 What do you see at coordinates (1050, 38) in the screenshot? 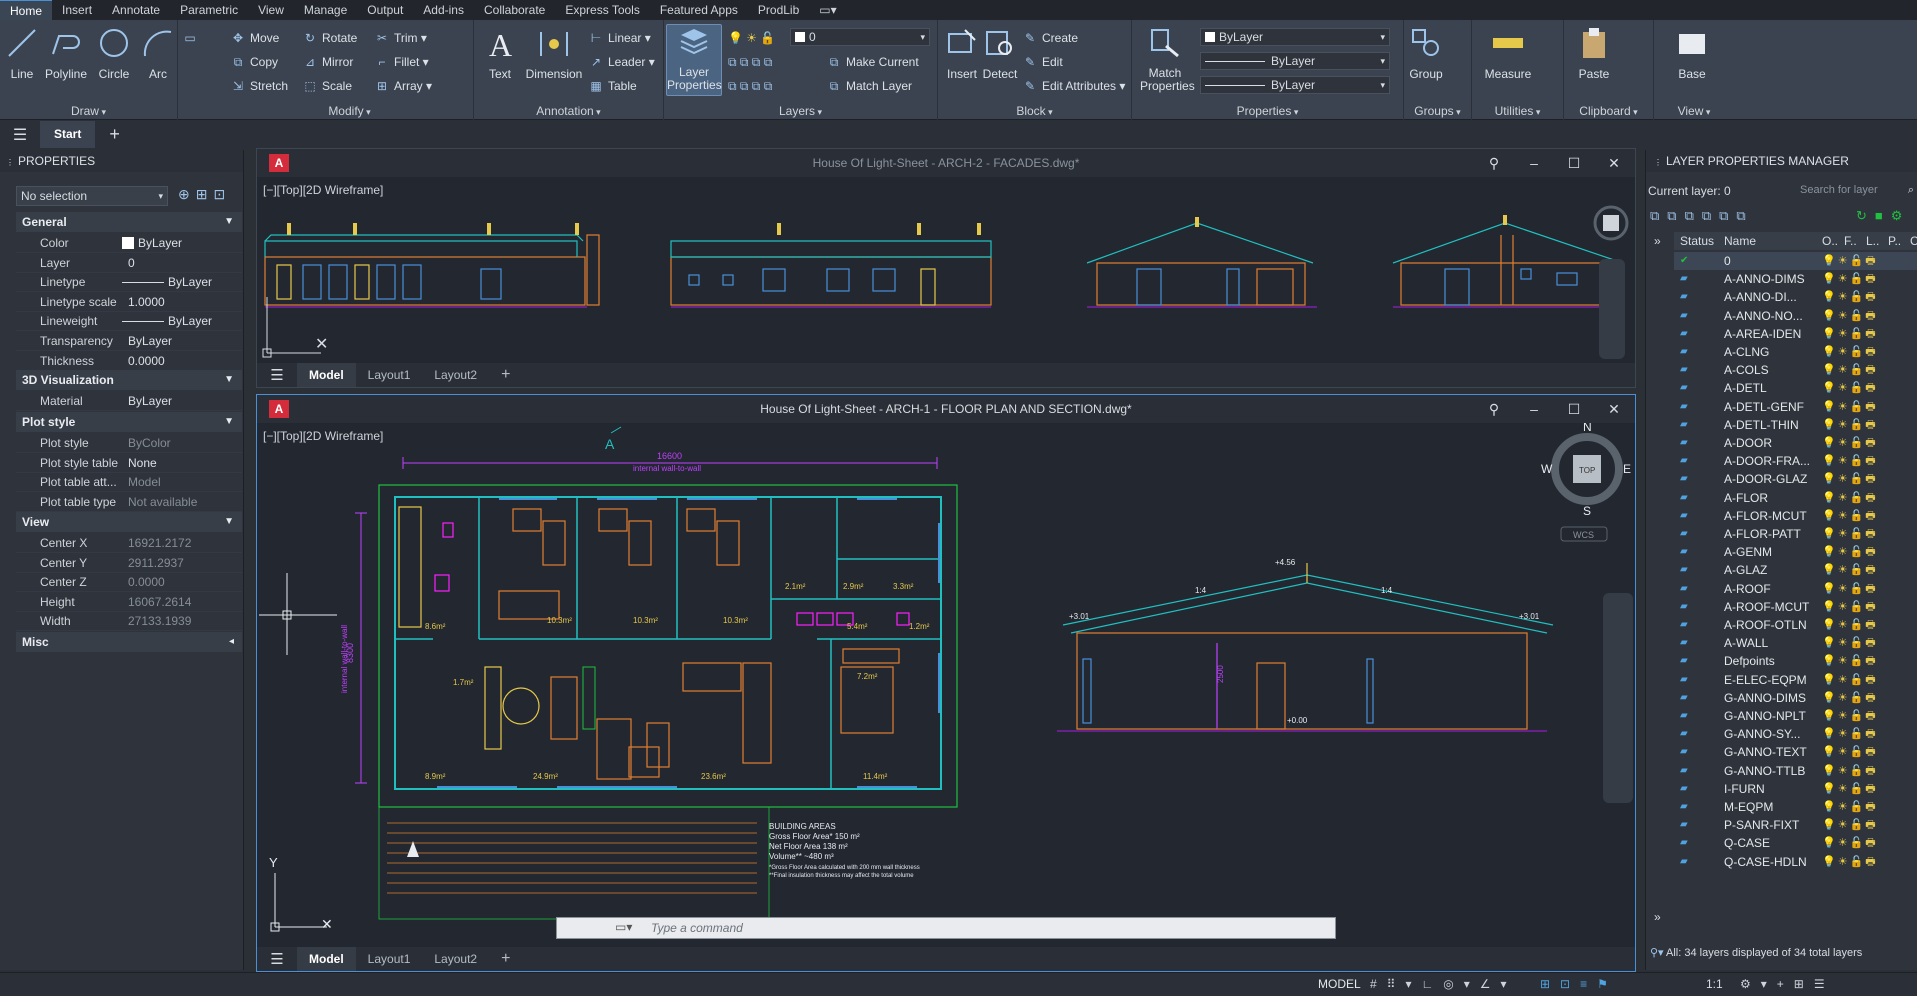
I see `create-block-button: ✎ Create` at bounding box center [1050, 38].